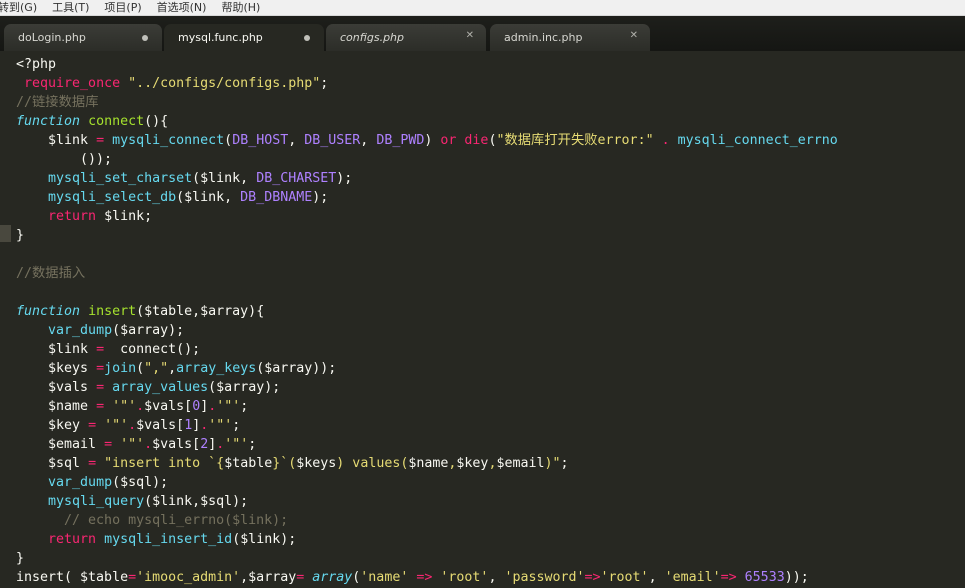 This screenshot has width=965, height=588. Describe the element at coordinates (406, 37) in the screenshot. I see `tab-configs: configs.php ✕` at that location.